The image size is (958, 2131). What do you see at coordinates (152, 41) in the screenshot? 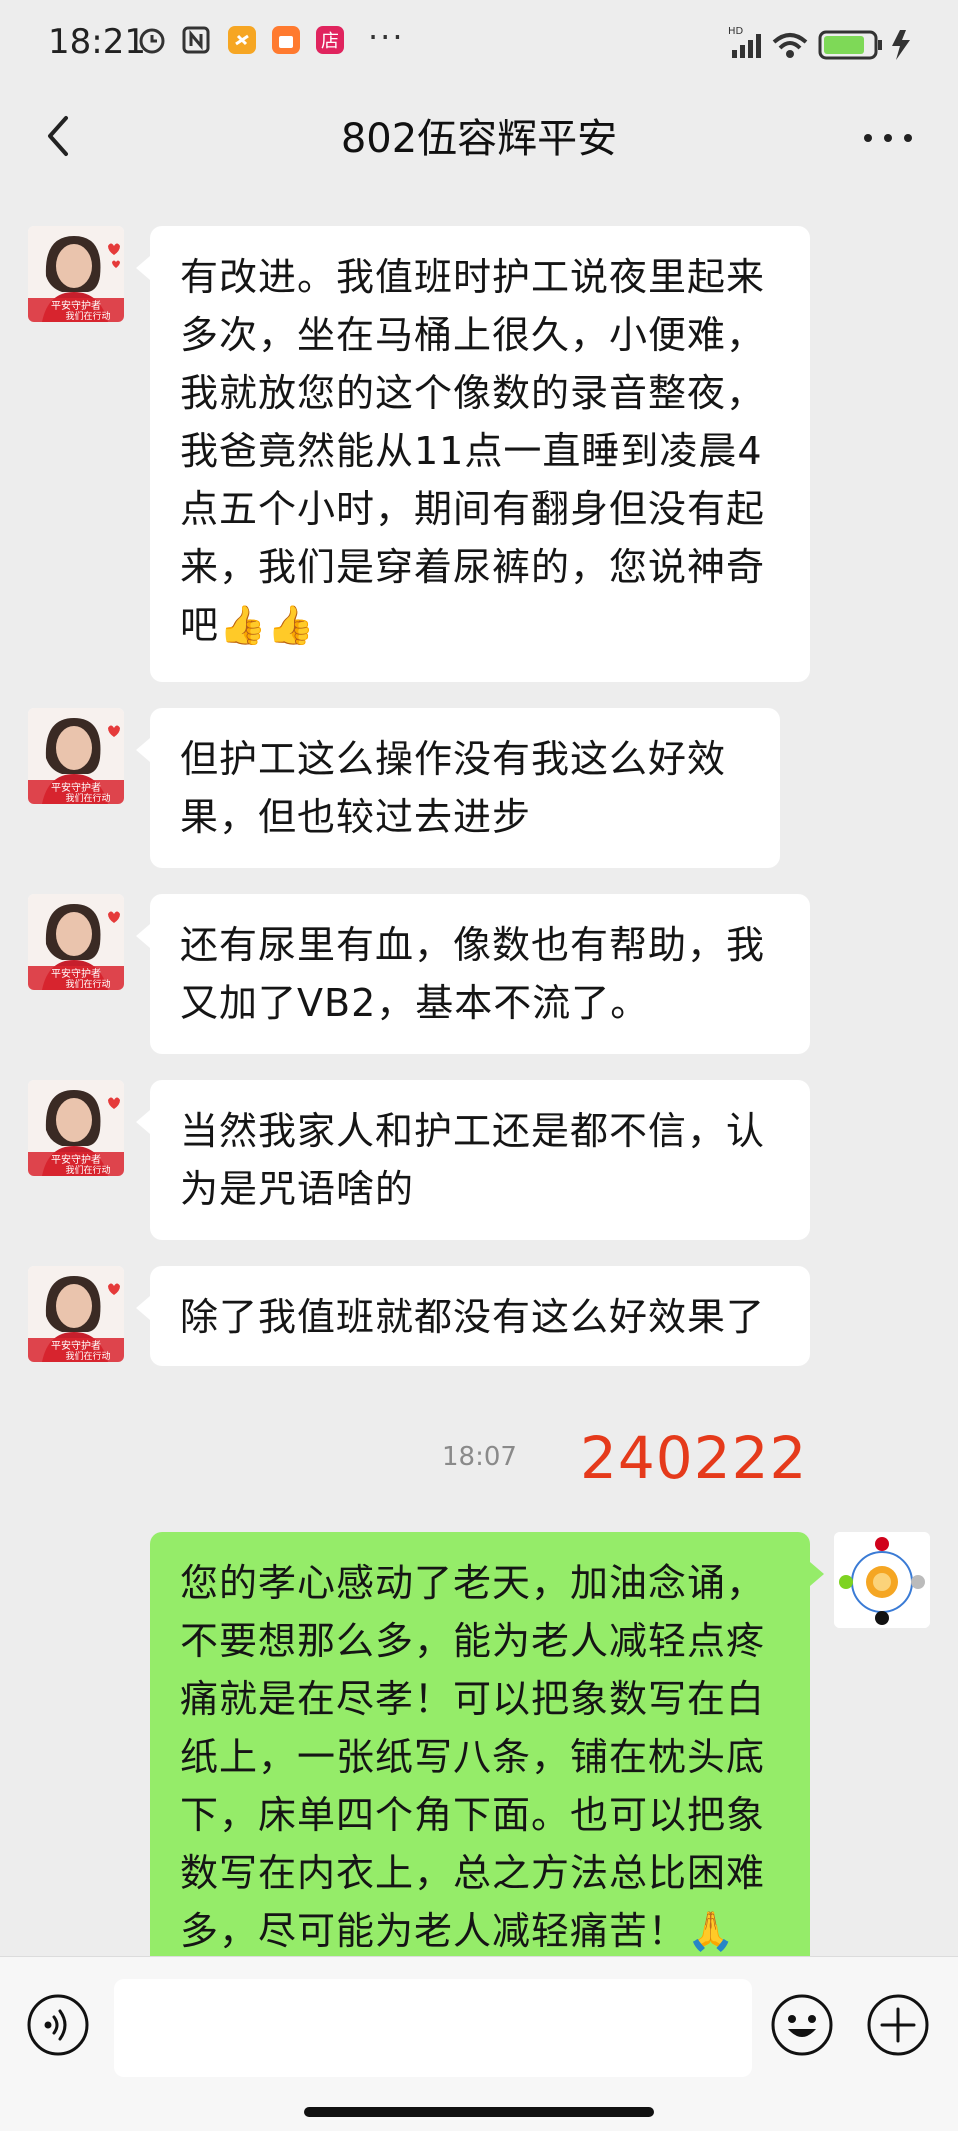
I see `alarm-icon` at bounding box center [152, 41].